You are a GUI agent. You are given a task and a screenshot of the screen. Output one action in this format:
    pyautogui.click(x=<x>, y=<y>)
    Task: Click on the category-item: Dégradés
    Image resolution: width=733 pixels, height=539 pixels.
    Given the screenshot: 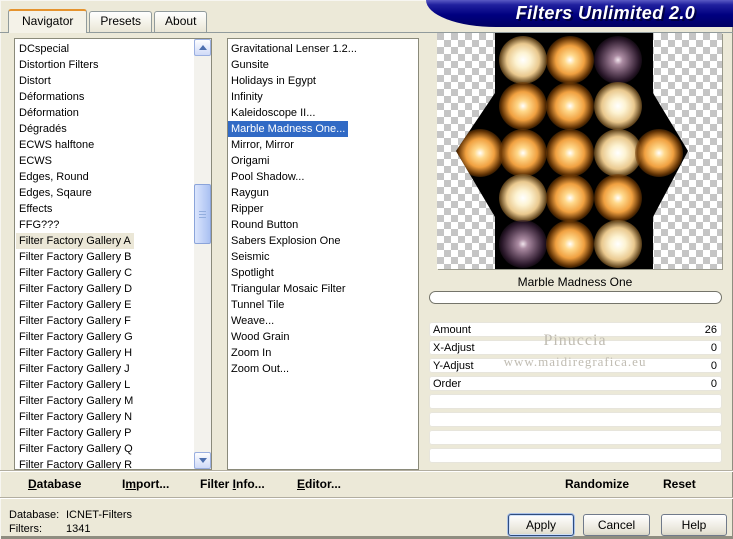 What is the action you would take?
    pyautogui.click(x=104, y=129)
    